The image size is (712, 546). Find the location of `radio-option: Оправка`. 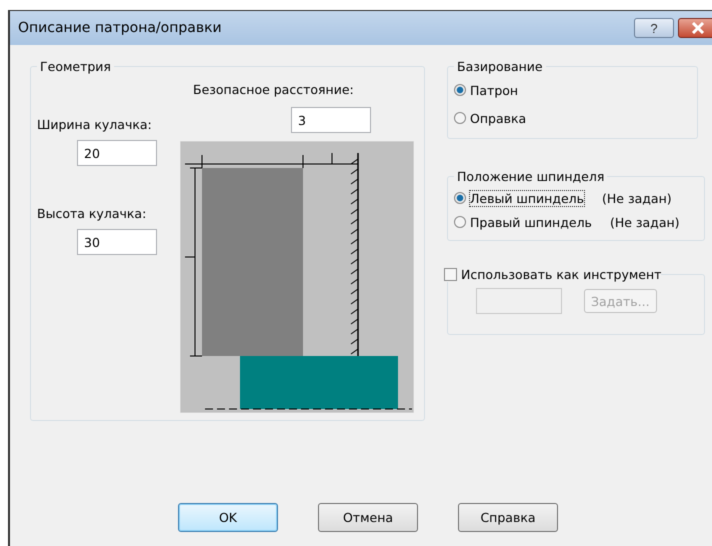

radio-option: Оправка is located at coordinates (573, 118).